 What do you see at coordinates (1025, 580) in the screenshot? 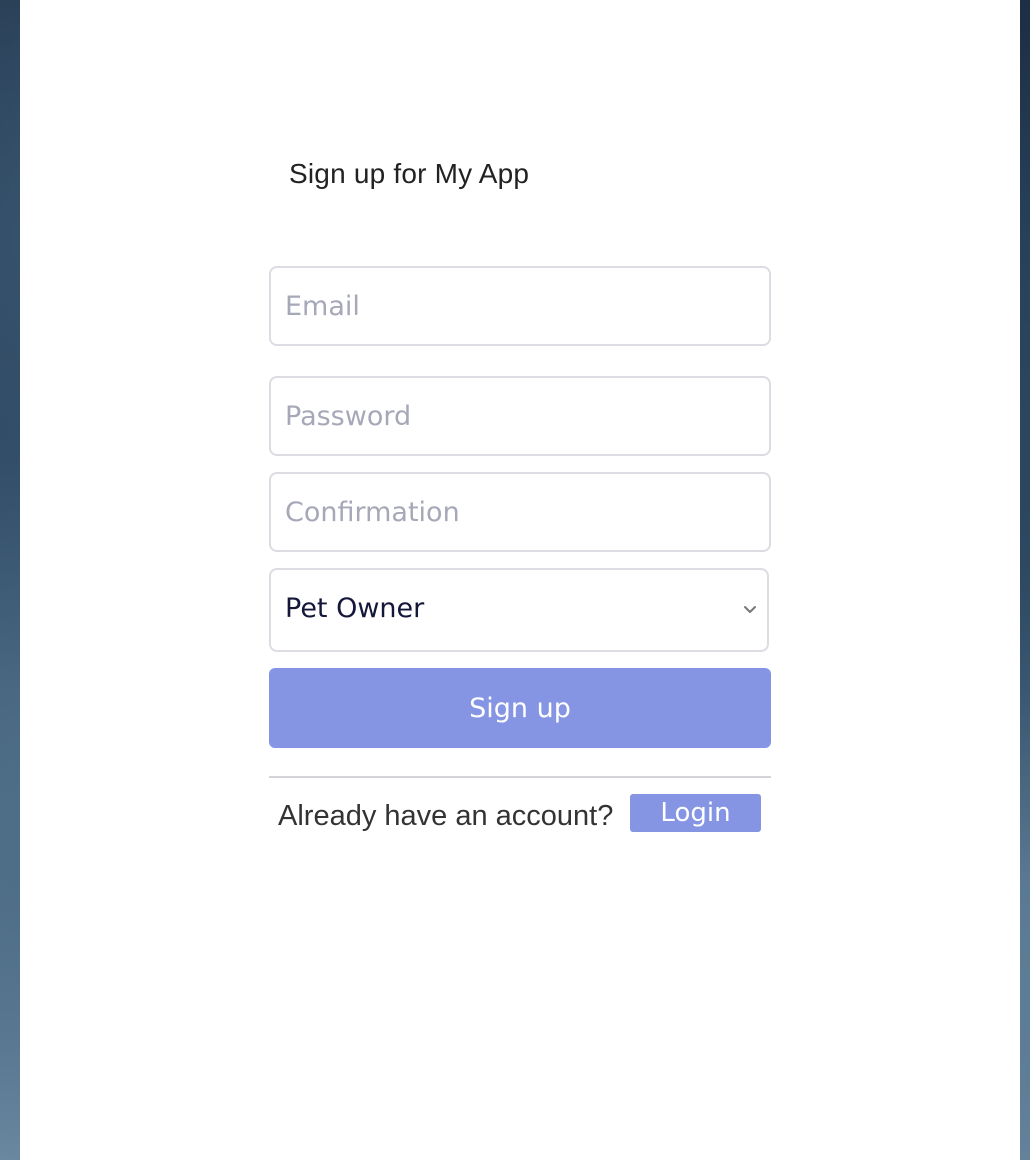
I see `background-image-right` at bounding box center [1025, 580].